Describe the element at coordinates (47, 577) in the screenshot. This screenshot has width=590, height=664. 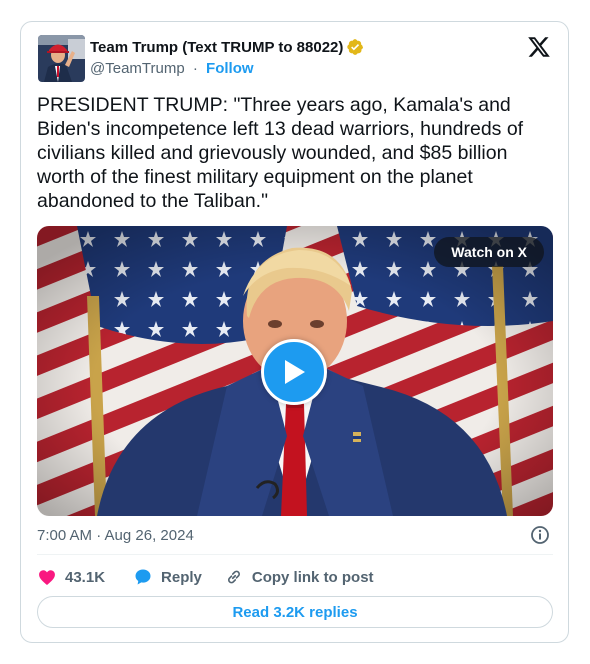
I see `heart-icon` at that location.